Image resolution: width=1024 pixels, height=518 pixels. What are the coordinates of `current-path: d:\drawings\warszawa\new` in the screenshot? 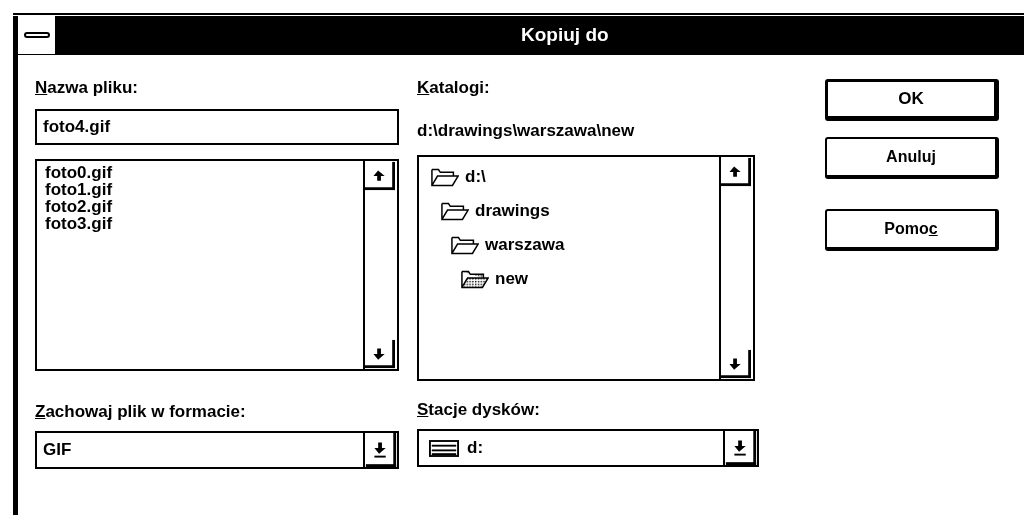 It's located at (526, 131).